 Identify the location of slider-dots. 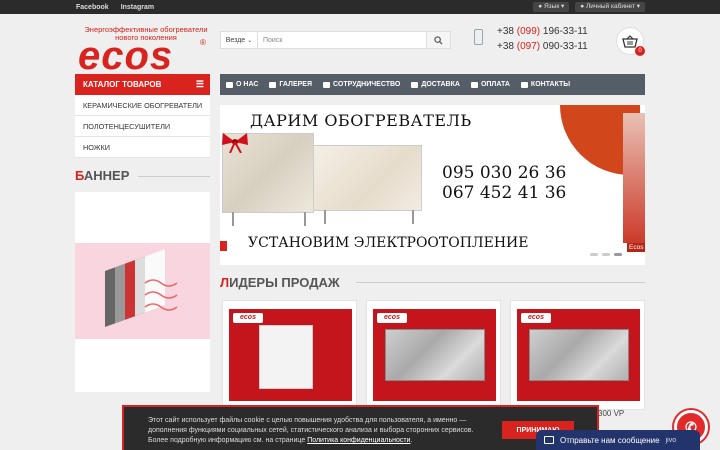
(606, 254).